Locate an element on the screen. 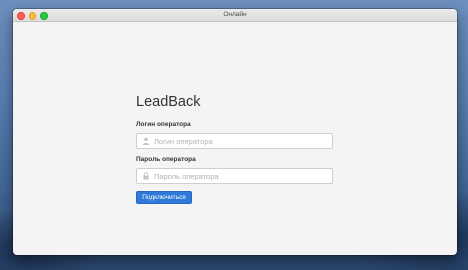 This screenshot has height=270, width=468. password-field is located at coordinates (234, 176).